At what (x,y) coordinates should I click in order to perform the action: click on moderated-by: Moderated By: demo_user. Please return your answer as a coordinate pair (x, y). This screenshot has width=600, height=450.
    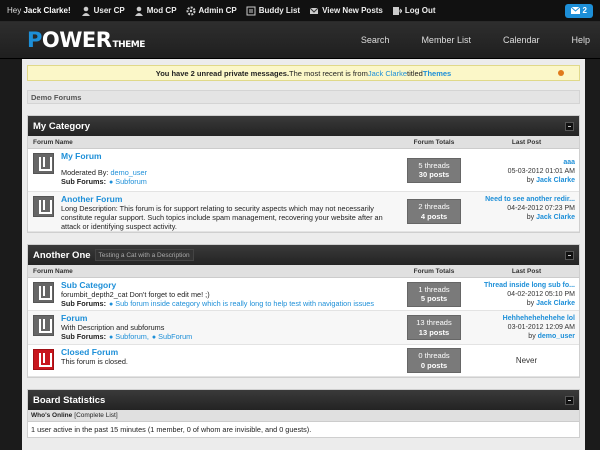
    Looking at the image, I should click on (104, 172).